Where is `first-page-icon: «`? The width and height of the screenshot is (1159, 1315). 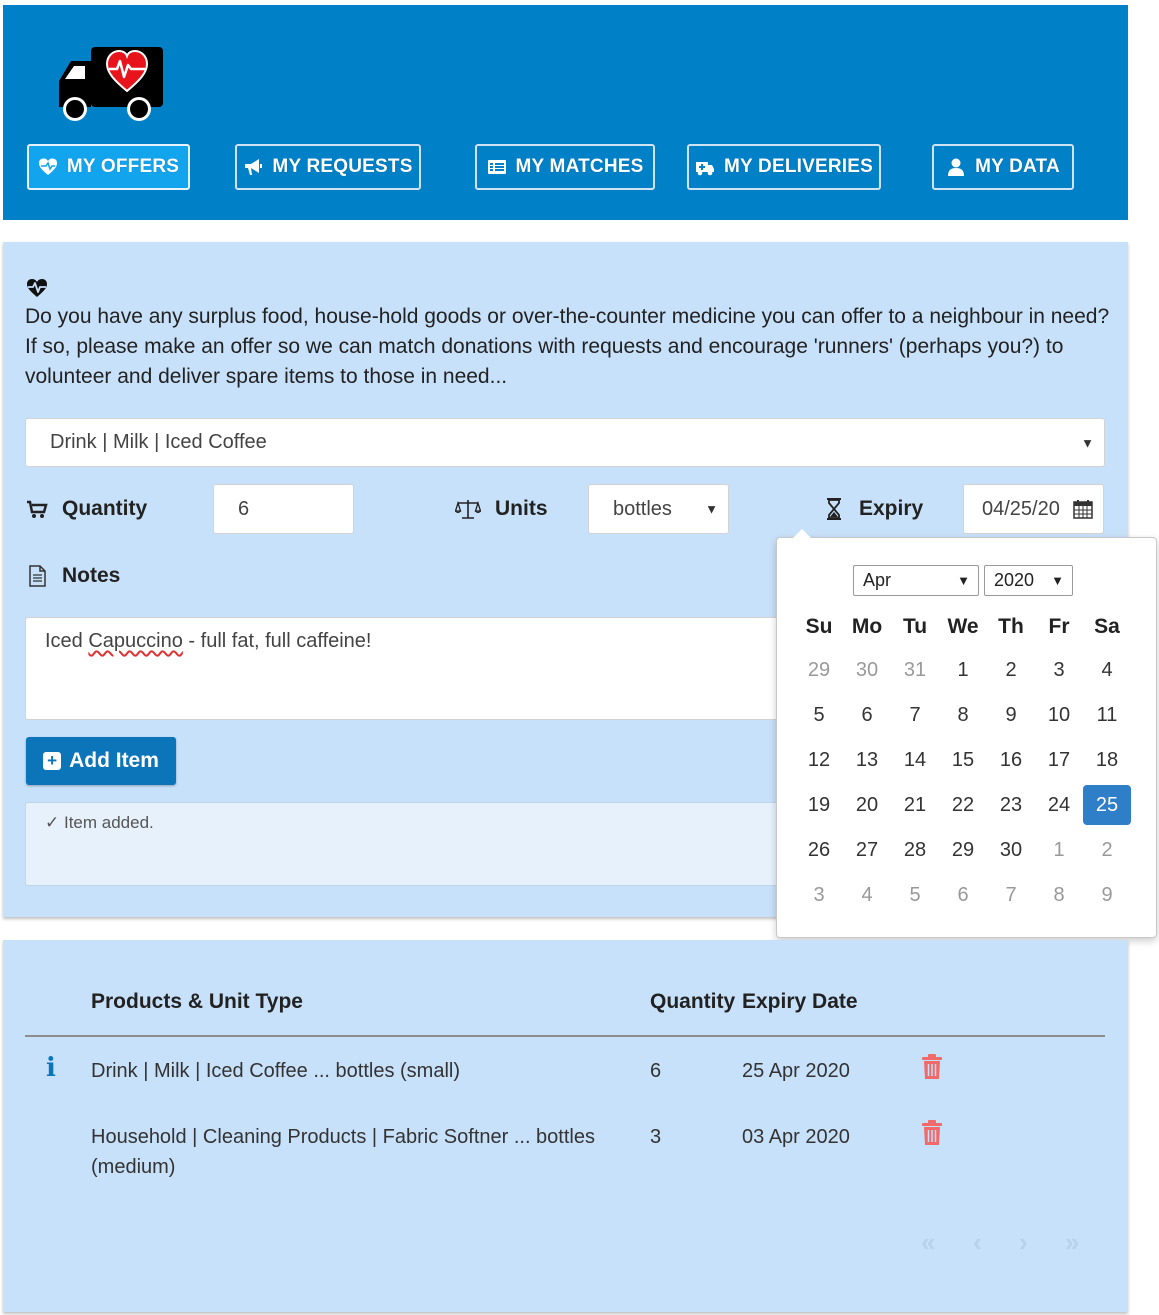 first-page-icon: « is located at coordinates (928, 1242).